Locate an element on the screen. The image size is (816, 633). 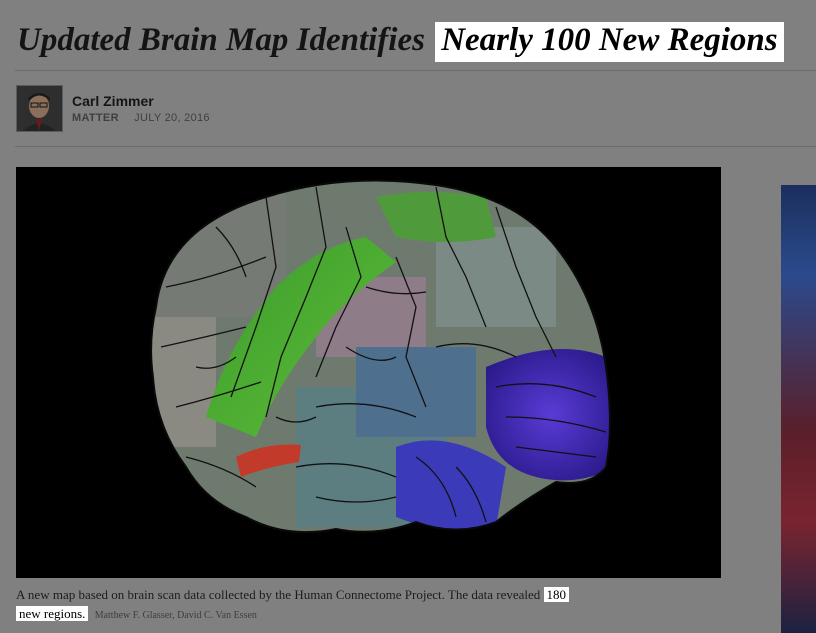
byline-divider is located at coordinates (415, 146).